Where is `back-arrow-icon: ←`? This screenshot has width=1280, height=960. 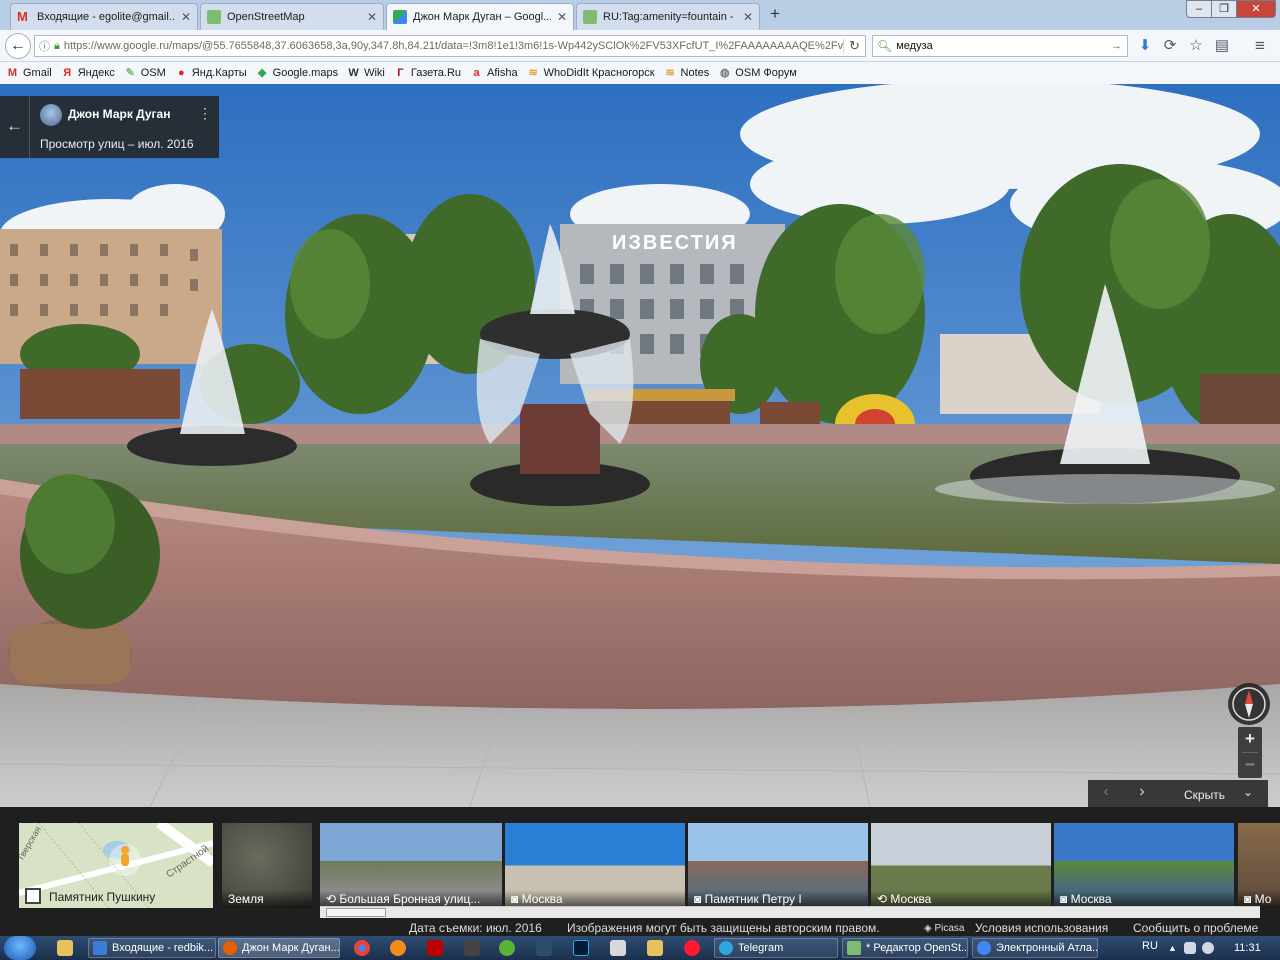
back-arrow-icon: ← is located at coordinates (15, 127).